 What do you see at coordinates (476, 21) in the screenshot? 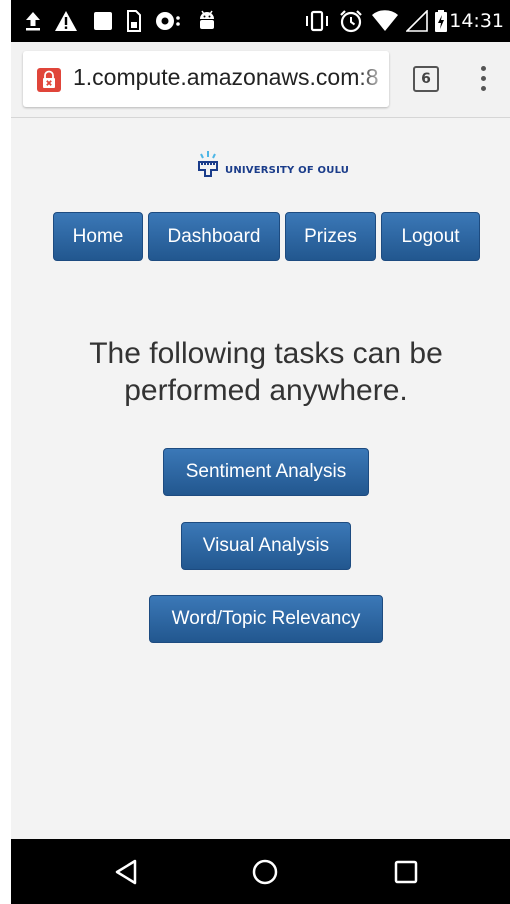
I see `status-time: 14:31` at bounding box center [476, 21].